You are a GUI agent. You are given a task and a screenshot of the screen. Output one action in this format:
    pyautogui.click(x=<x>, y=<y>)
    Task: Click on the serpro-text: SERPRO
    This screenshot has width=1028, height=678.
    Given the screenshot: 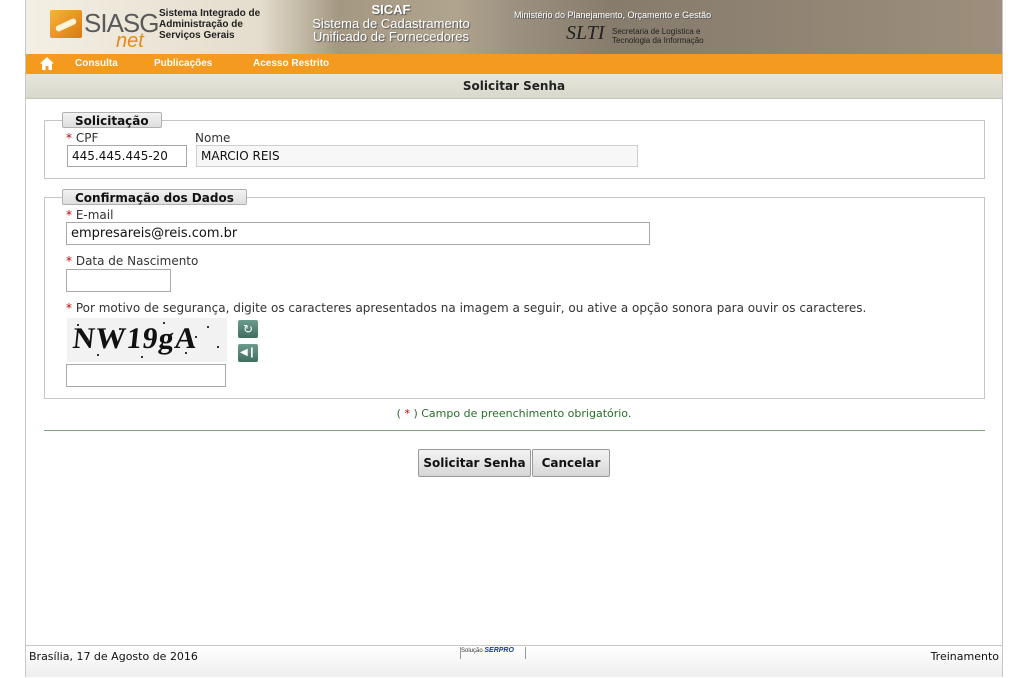 What is the action you would take?
    pyautogui.click(x=499, y=650)
    